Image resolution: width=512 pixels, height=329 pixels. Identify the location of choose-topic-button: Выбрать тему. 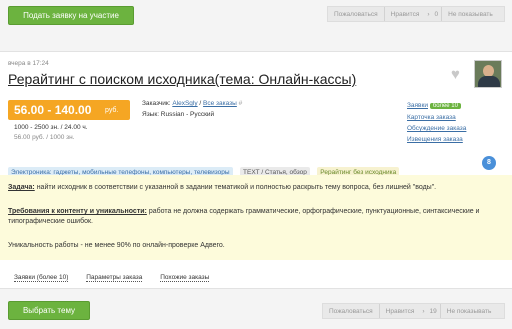
(49, 310).